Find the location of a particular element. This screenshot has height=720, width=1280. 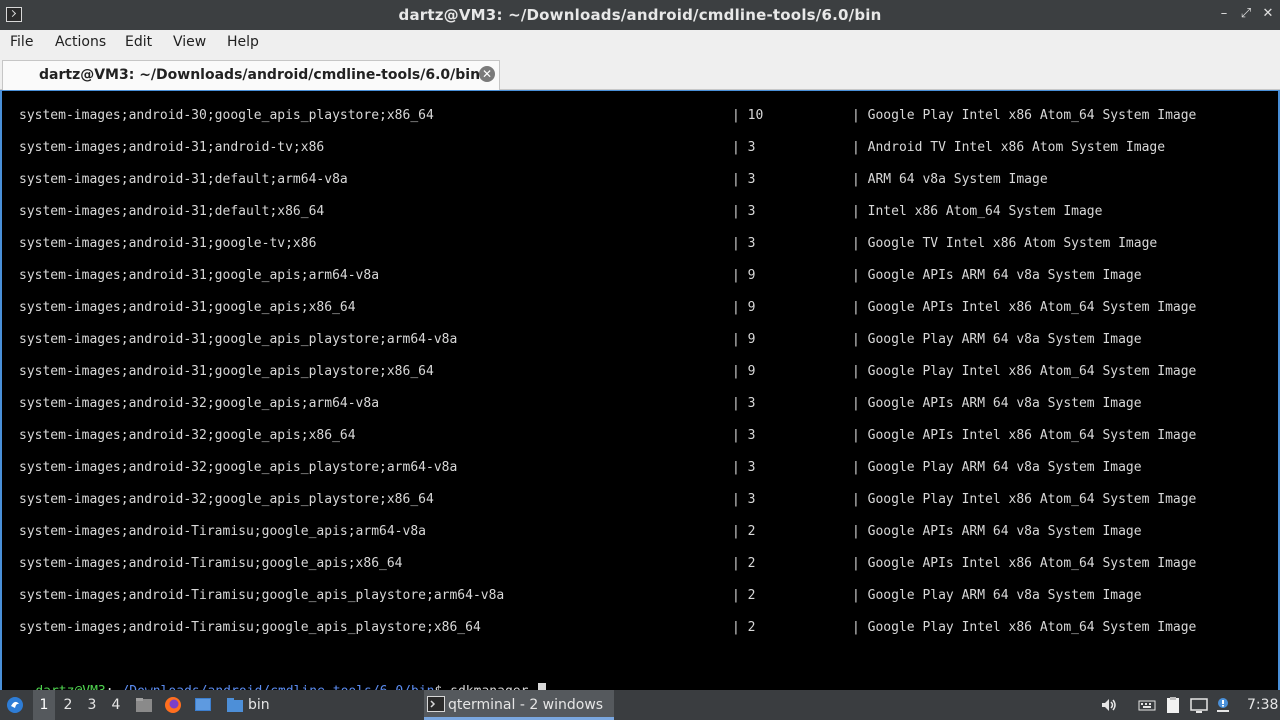

notification-icon is located at coordinates (1223, 705).